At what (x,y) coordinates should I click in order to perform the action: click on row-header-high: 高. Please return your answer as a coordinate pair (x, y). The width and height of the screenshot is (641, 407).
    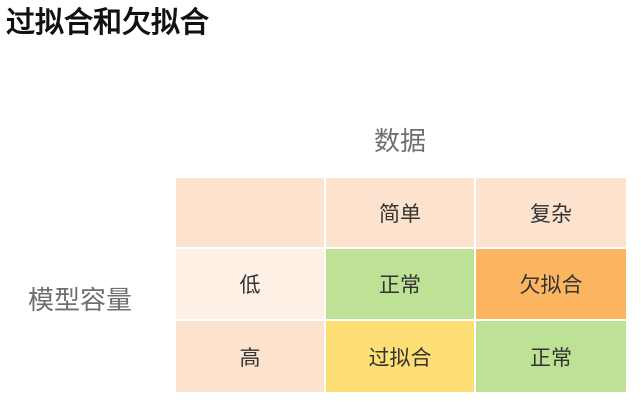
    Looking at the image, I should click on (250, 356).